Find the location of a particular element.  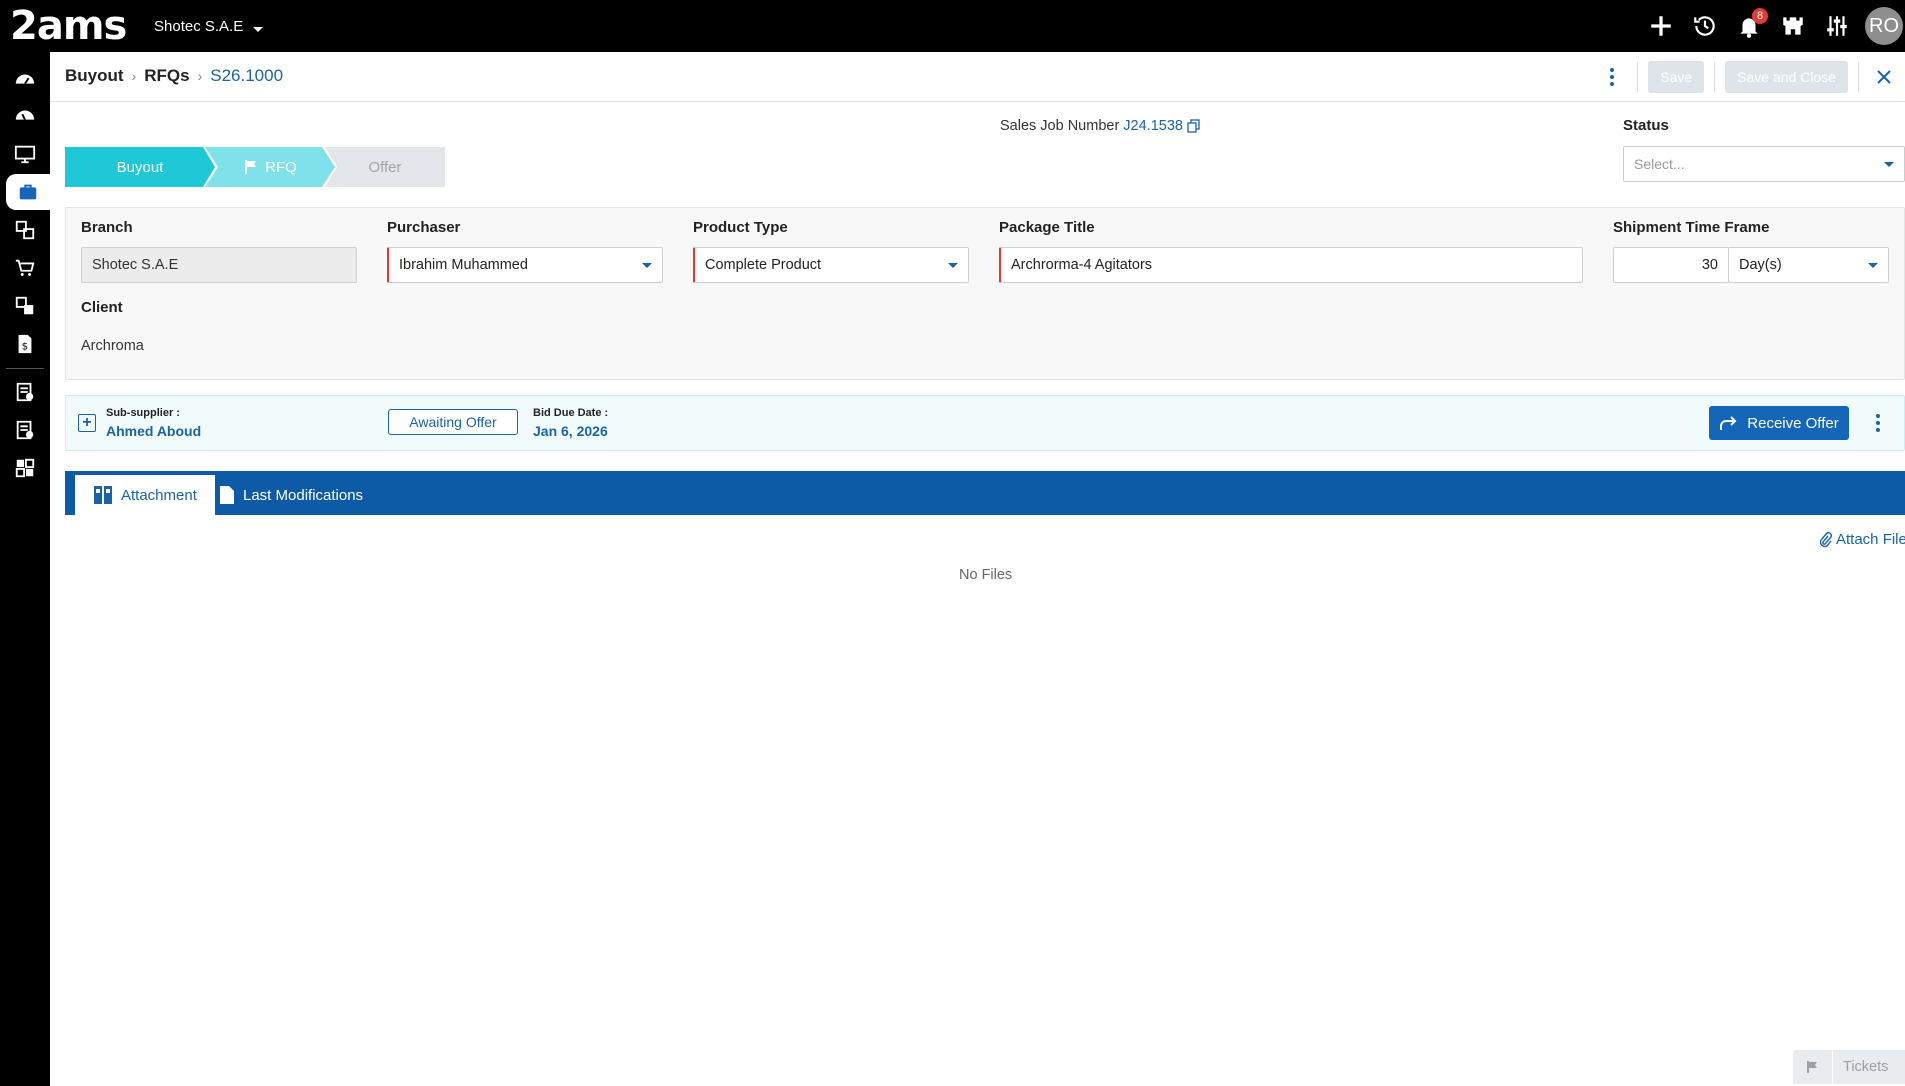

attachment-grid-icon is located at coordinates (103, 495).